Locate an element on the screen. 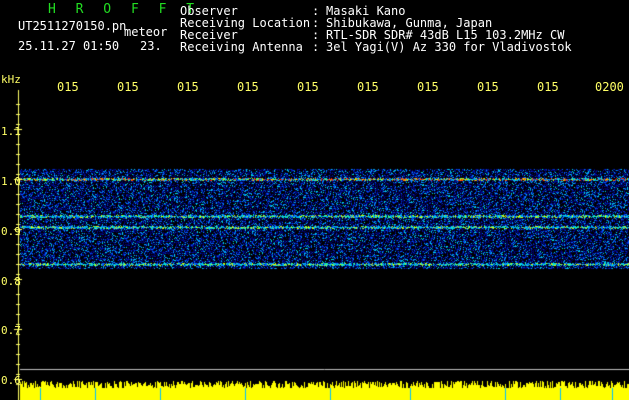 The height and width of the screenshot is (400, 629). tag: meteor is located at coordinates (146, 32).